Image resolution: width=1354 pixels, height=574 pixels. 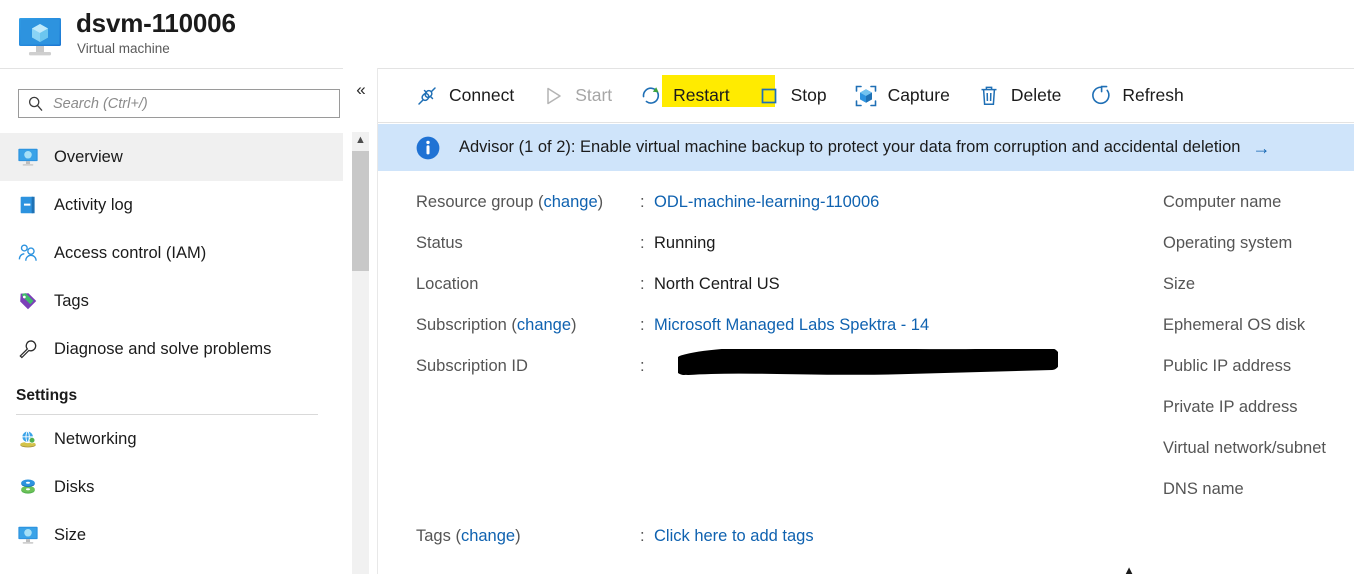 What do you see at coordinates (1244, 448) in the screenshot?
I see `property-label-virtual-network-subnet: Virtual network/subnet` at bounding box center [1244, 448].